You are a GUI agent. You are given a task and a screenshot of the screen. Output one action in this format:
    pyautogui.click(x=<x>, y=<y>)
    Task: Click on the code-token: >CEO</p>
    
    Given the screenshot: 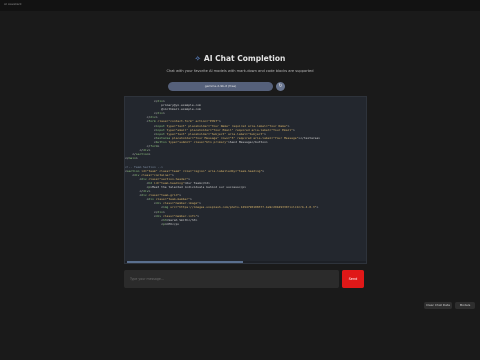 What is the action you would take?
    pyautogui.click(x=172, y=223)
    